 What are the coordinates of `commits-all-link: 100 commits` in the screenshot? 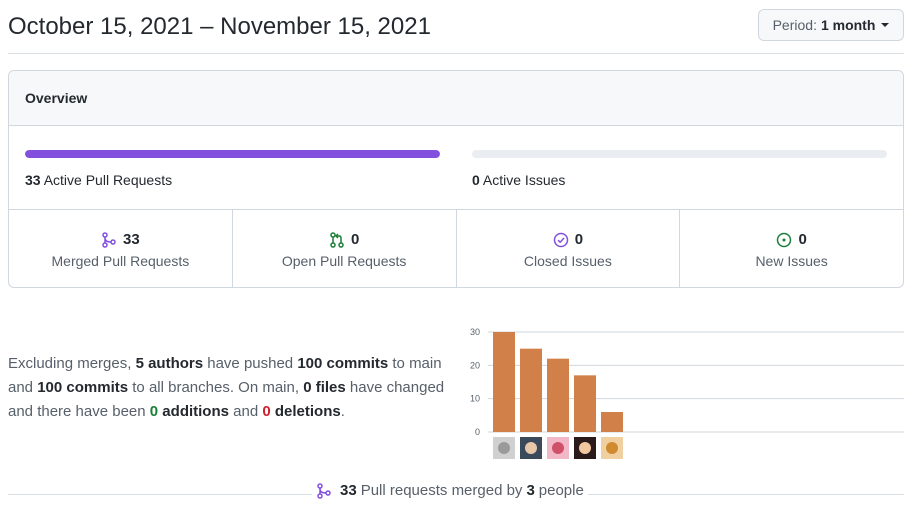 It's located at (82, 387).